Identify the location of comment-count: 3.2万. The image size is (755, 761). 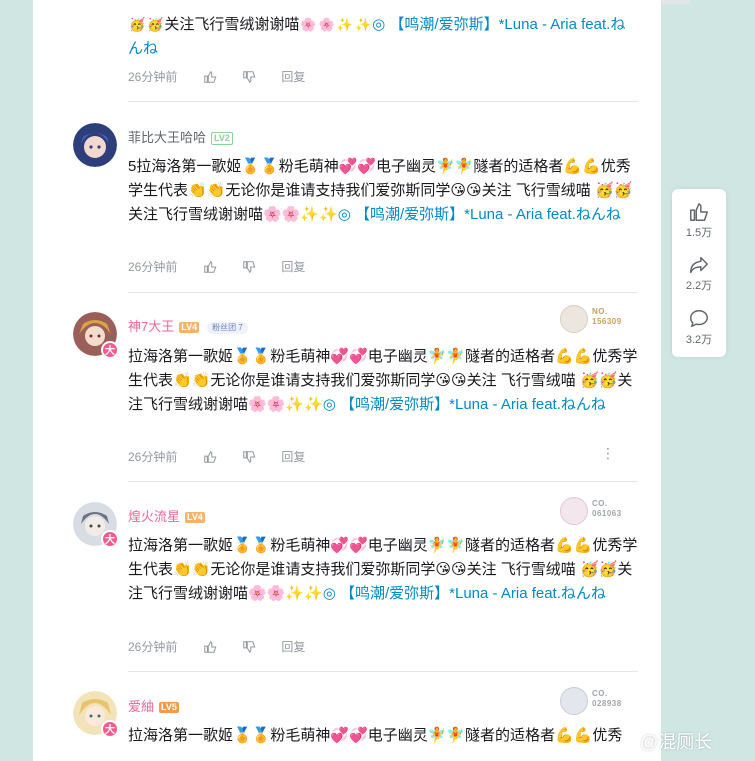
(699, 340).